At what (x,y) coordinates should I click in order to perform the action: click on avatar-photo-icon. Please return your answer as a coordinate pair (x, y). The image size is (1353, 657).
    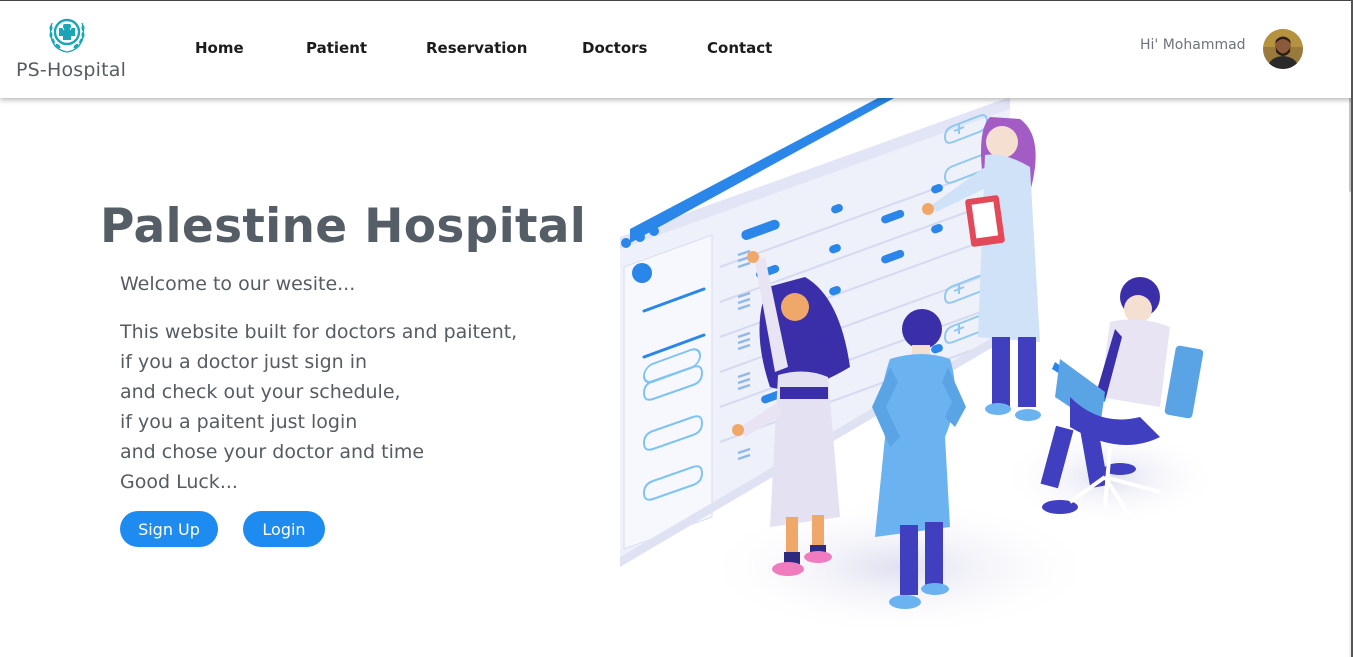
    Looking at the image, I should click on (1283, 49).